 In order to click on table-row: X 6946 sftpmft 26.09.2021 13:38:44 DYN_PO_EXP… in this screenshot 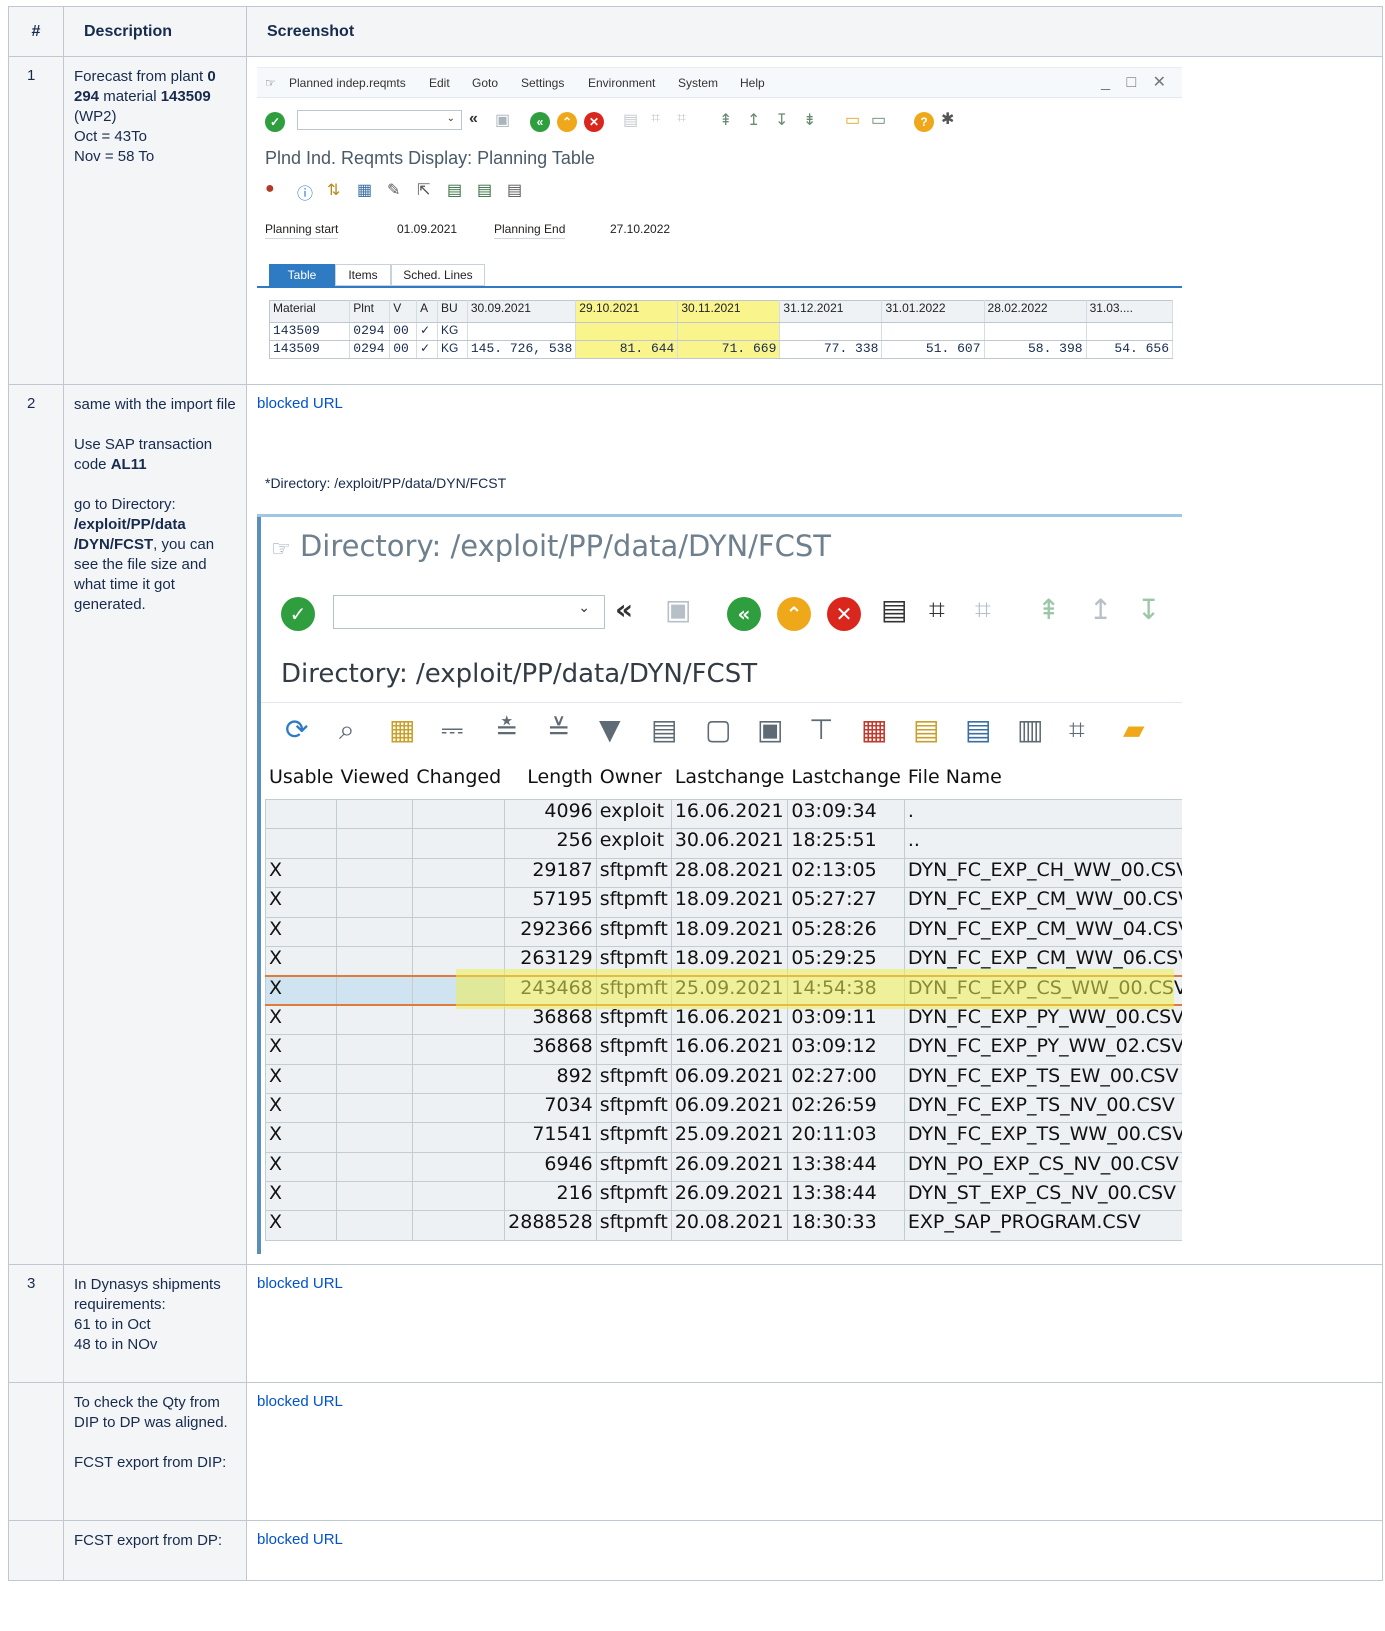, I will do `click(723, 1167)`.